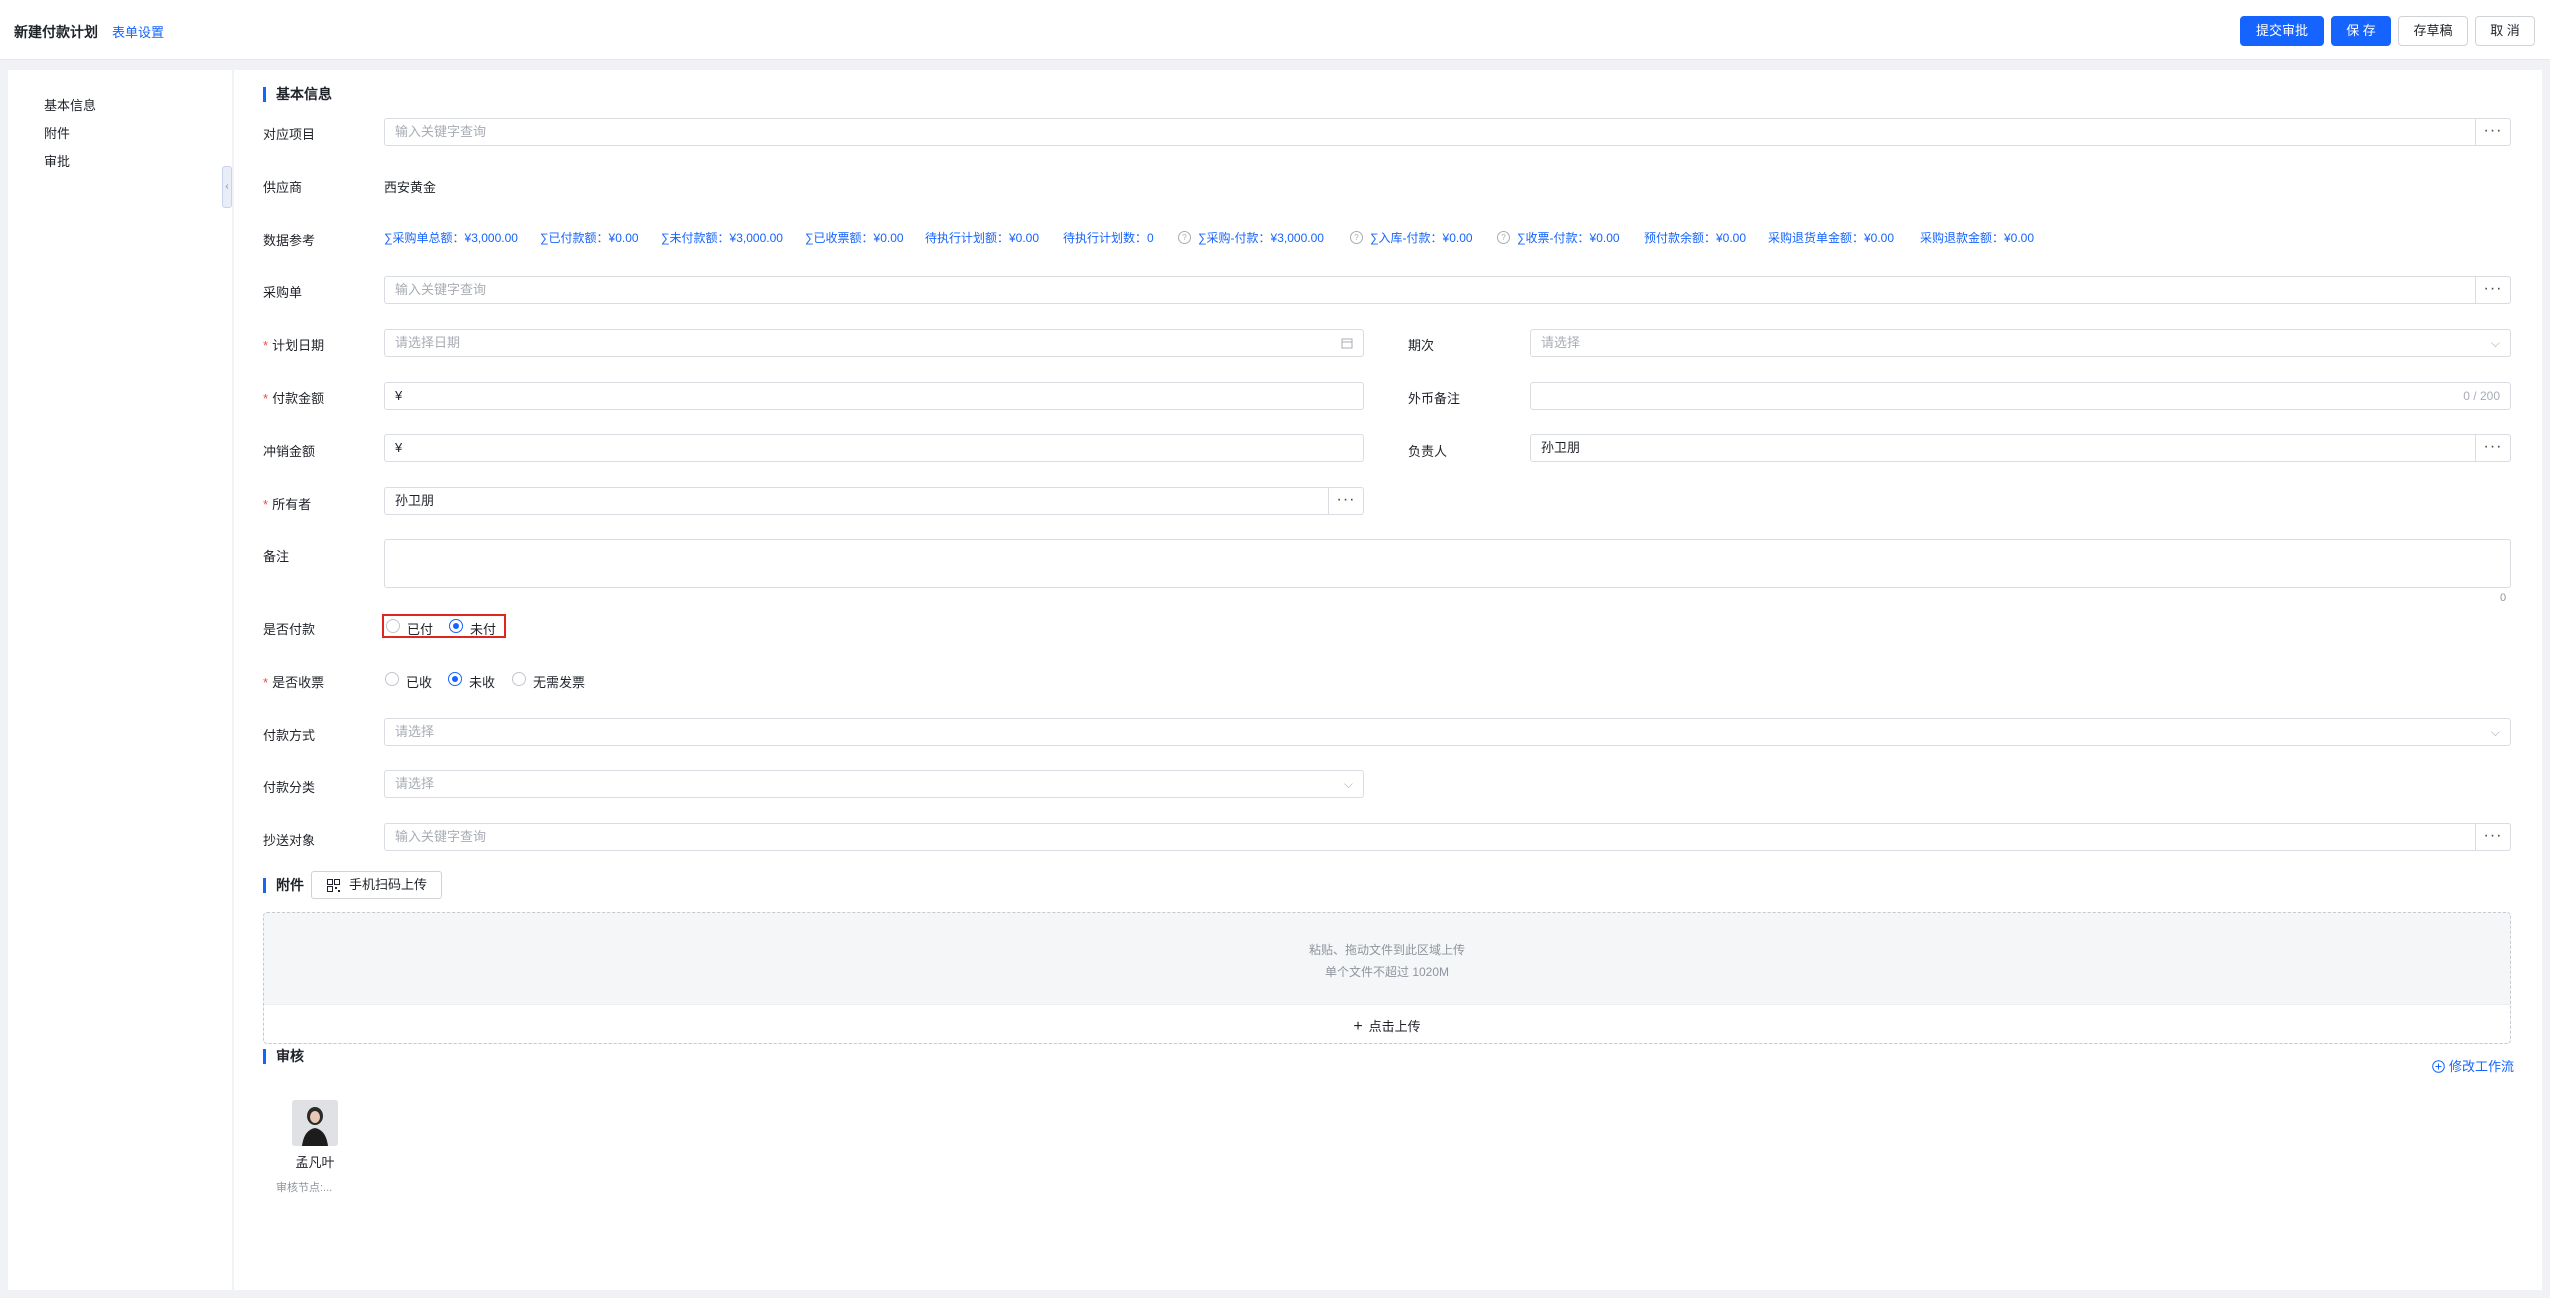 Image resolution: width=2550 pixels, height=1298 pixels. I want to click on data-ref-item: ∑已收票额：¥0.00, so click(854, 238).